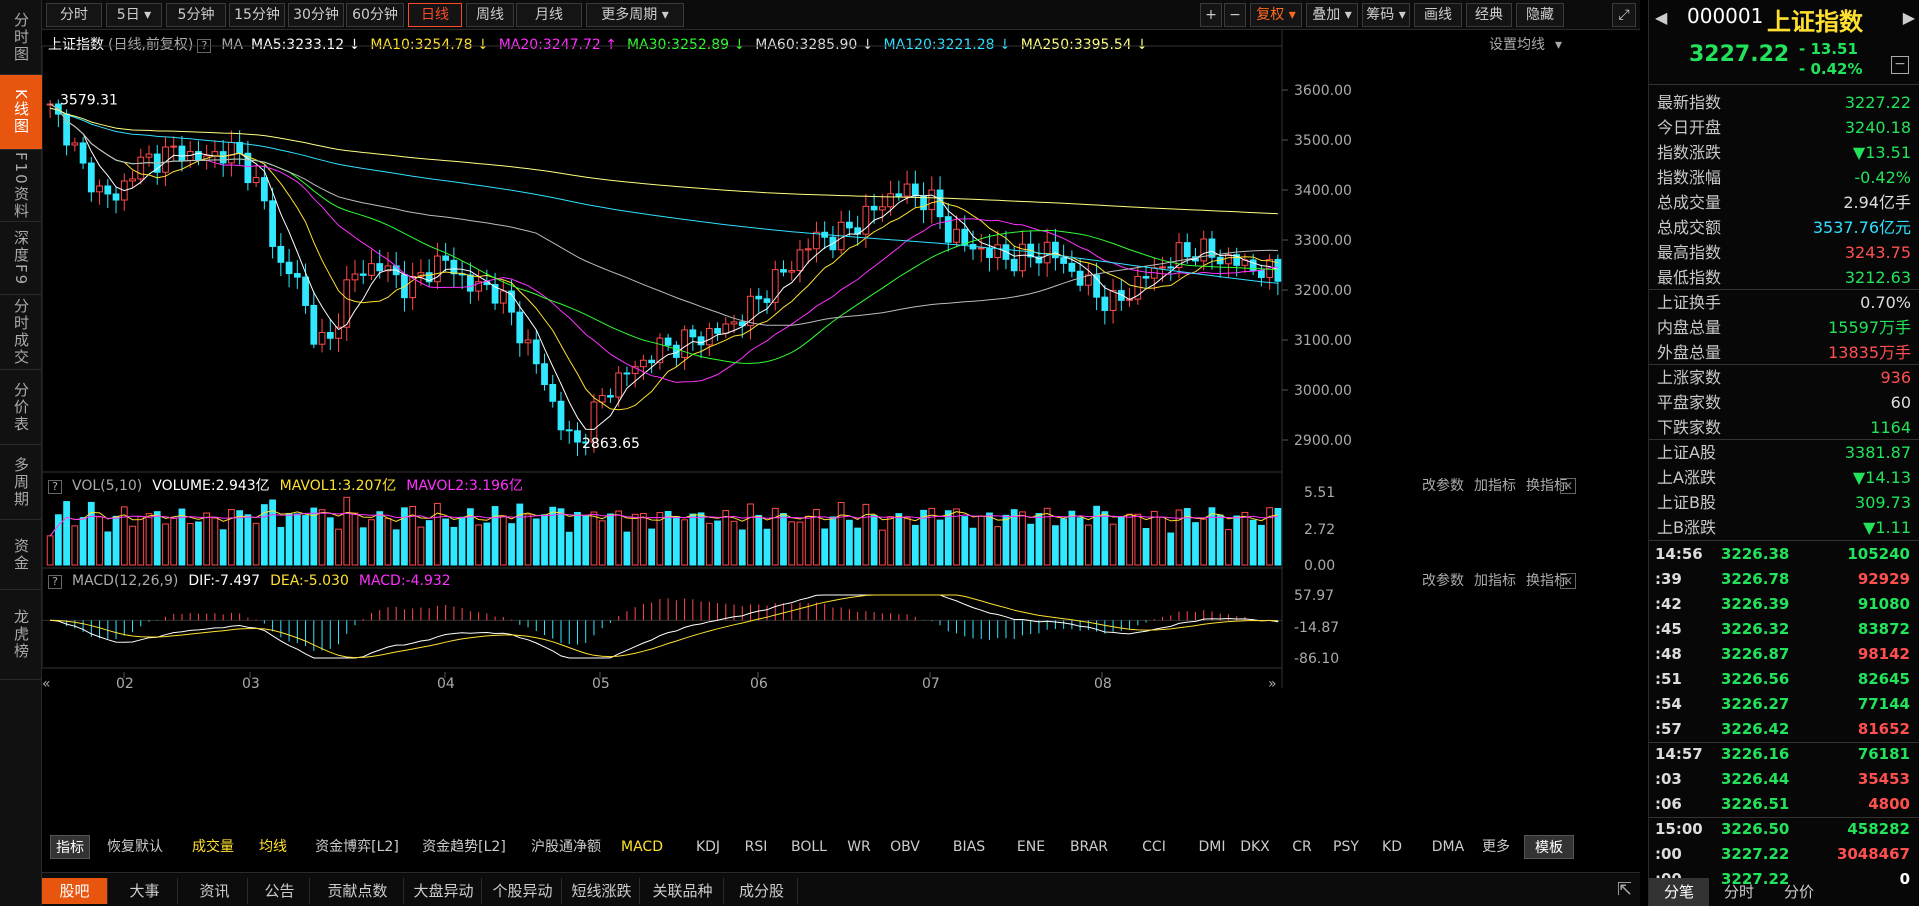 This screenshot has height=906, width=1919. Describe the element at coordinates (21, 407) in the screenshot. I see `left-nav-item-5: 分价表` at that location.